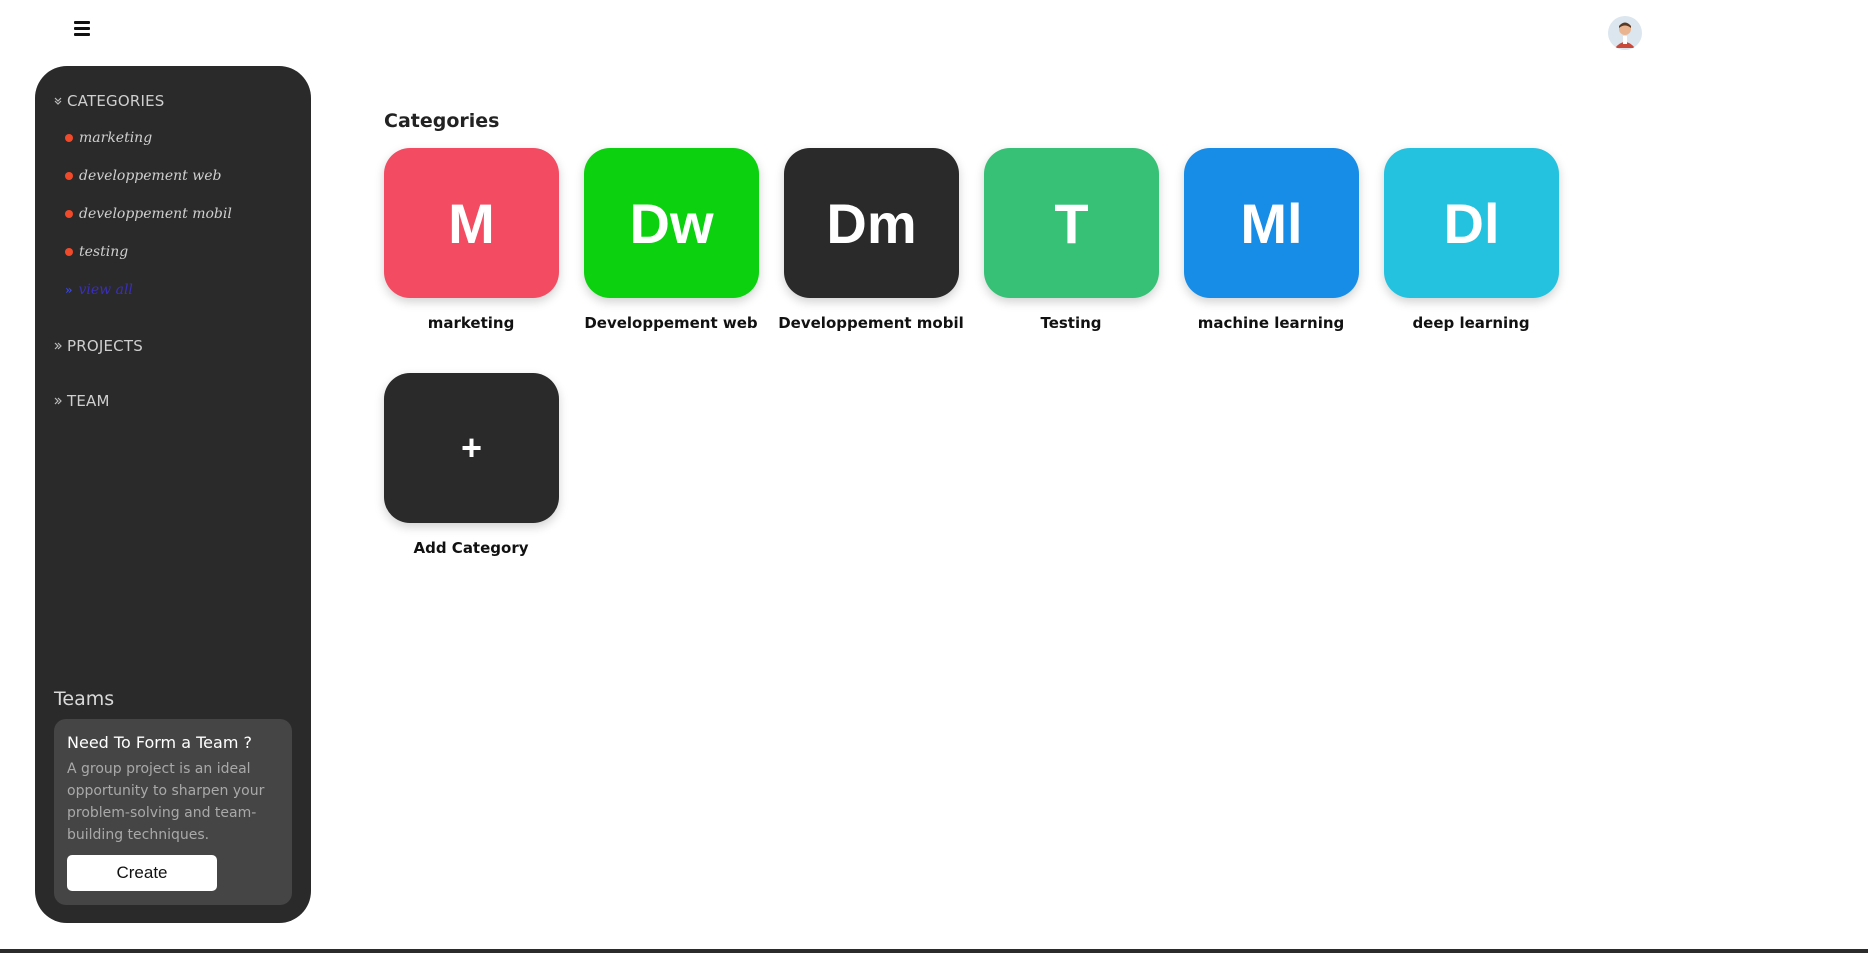  I want to click on category-tile-deep-learning: Dl, so click(1471, 223).